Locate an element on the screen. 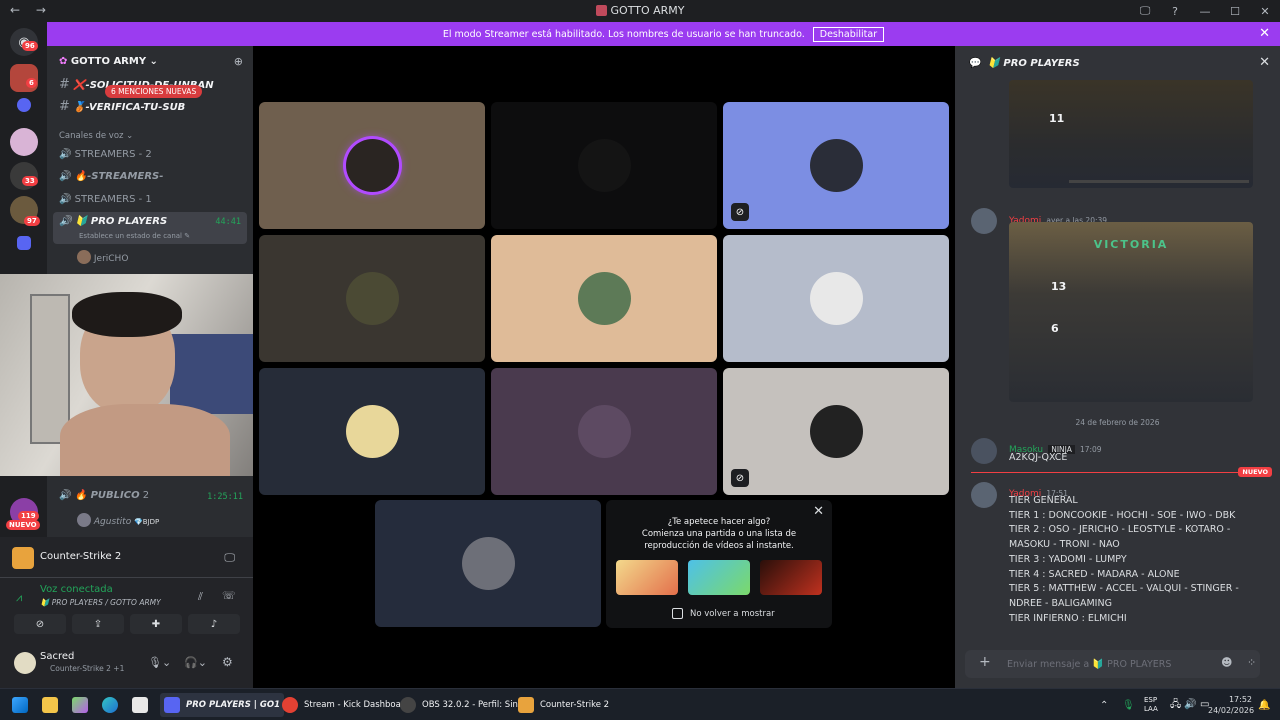 Image resolution: width=1280 pixels, height=720 pixels. disconnect-icon: ☏ is located at coordinates (229, 595).